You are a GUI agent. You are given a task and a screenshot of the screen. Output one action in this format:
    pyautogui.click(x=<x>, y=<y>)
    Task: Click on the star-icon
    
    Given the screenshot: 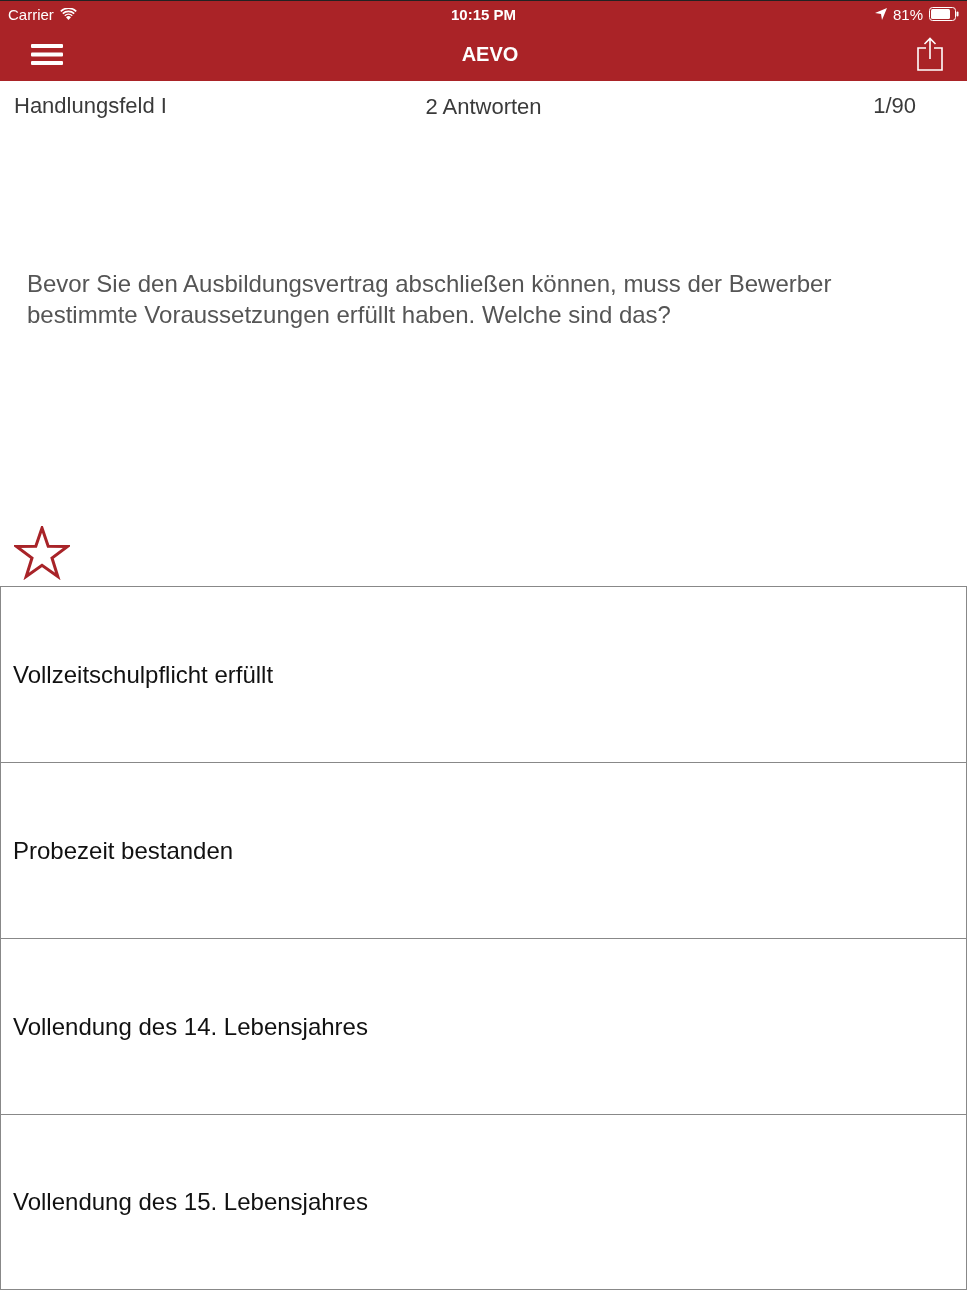 What is the action you would take?
    pyautogui.click(x=42, y=553)
    